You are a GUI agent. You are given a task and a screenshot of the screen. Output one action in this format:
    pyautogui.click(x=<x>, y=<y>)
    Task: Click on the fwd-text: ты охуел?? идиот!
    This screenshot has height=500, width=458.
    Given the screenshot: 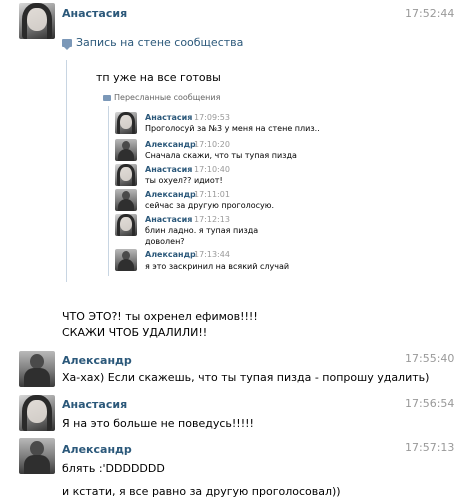 What is the action you would take?
    pyautogui.click(x=184, y=180)
    